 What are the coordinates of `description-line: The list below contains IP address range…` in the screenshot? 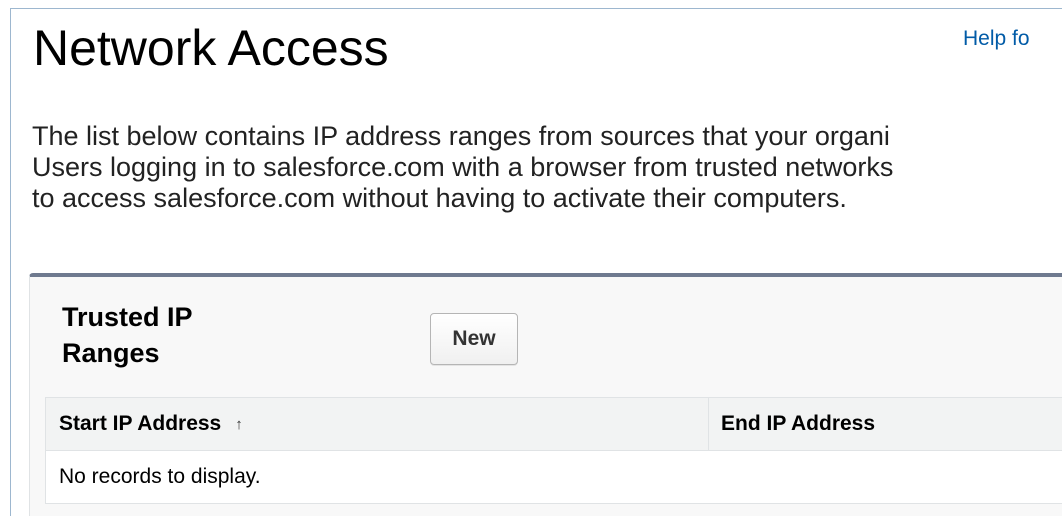 It's located at (461, 136).